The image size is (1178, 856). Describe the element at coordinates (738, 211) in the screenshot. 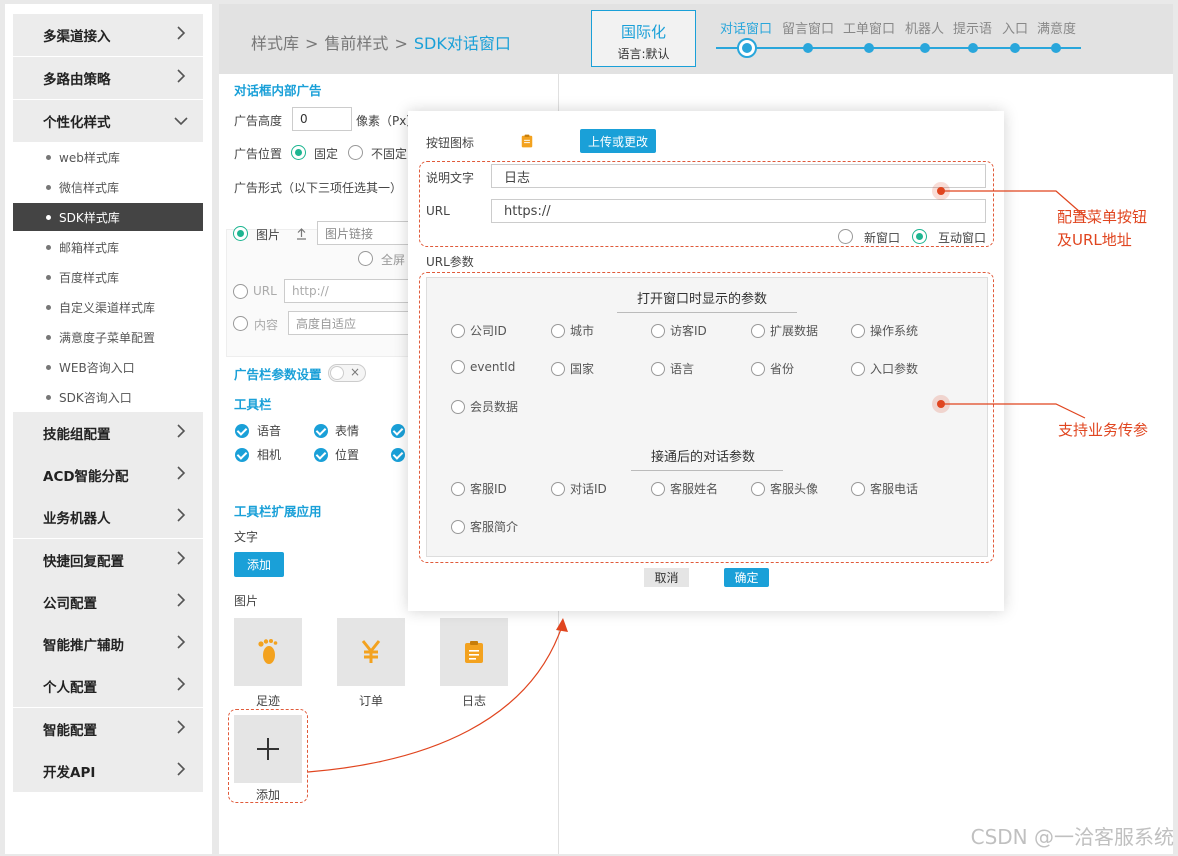

I see `url-input: https://` at that location.